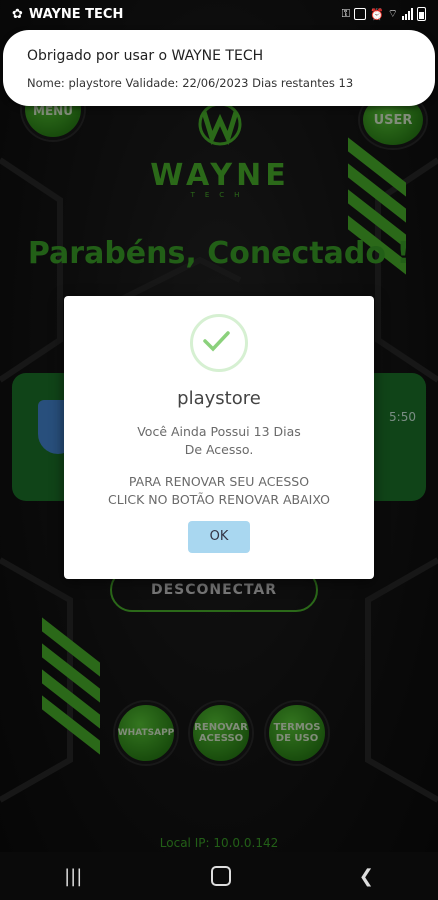  Describe the element at coordinates (73, 876) in the screenshot. I see `recents-icon: |||` at that location.